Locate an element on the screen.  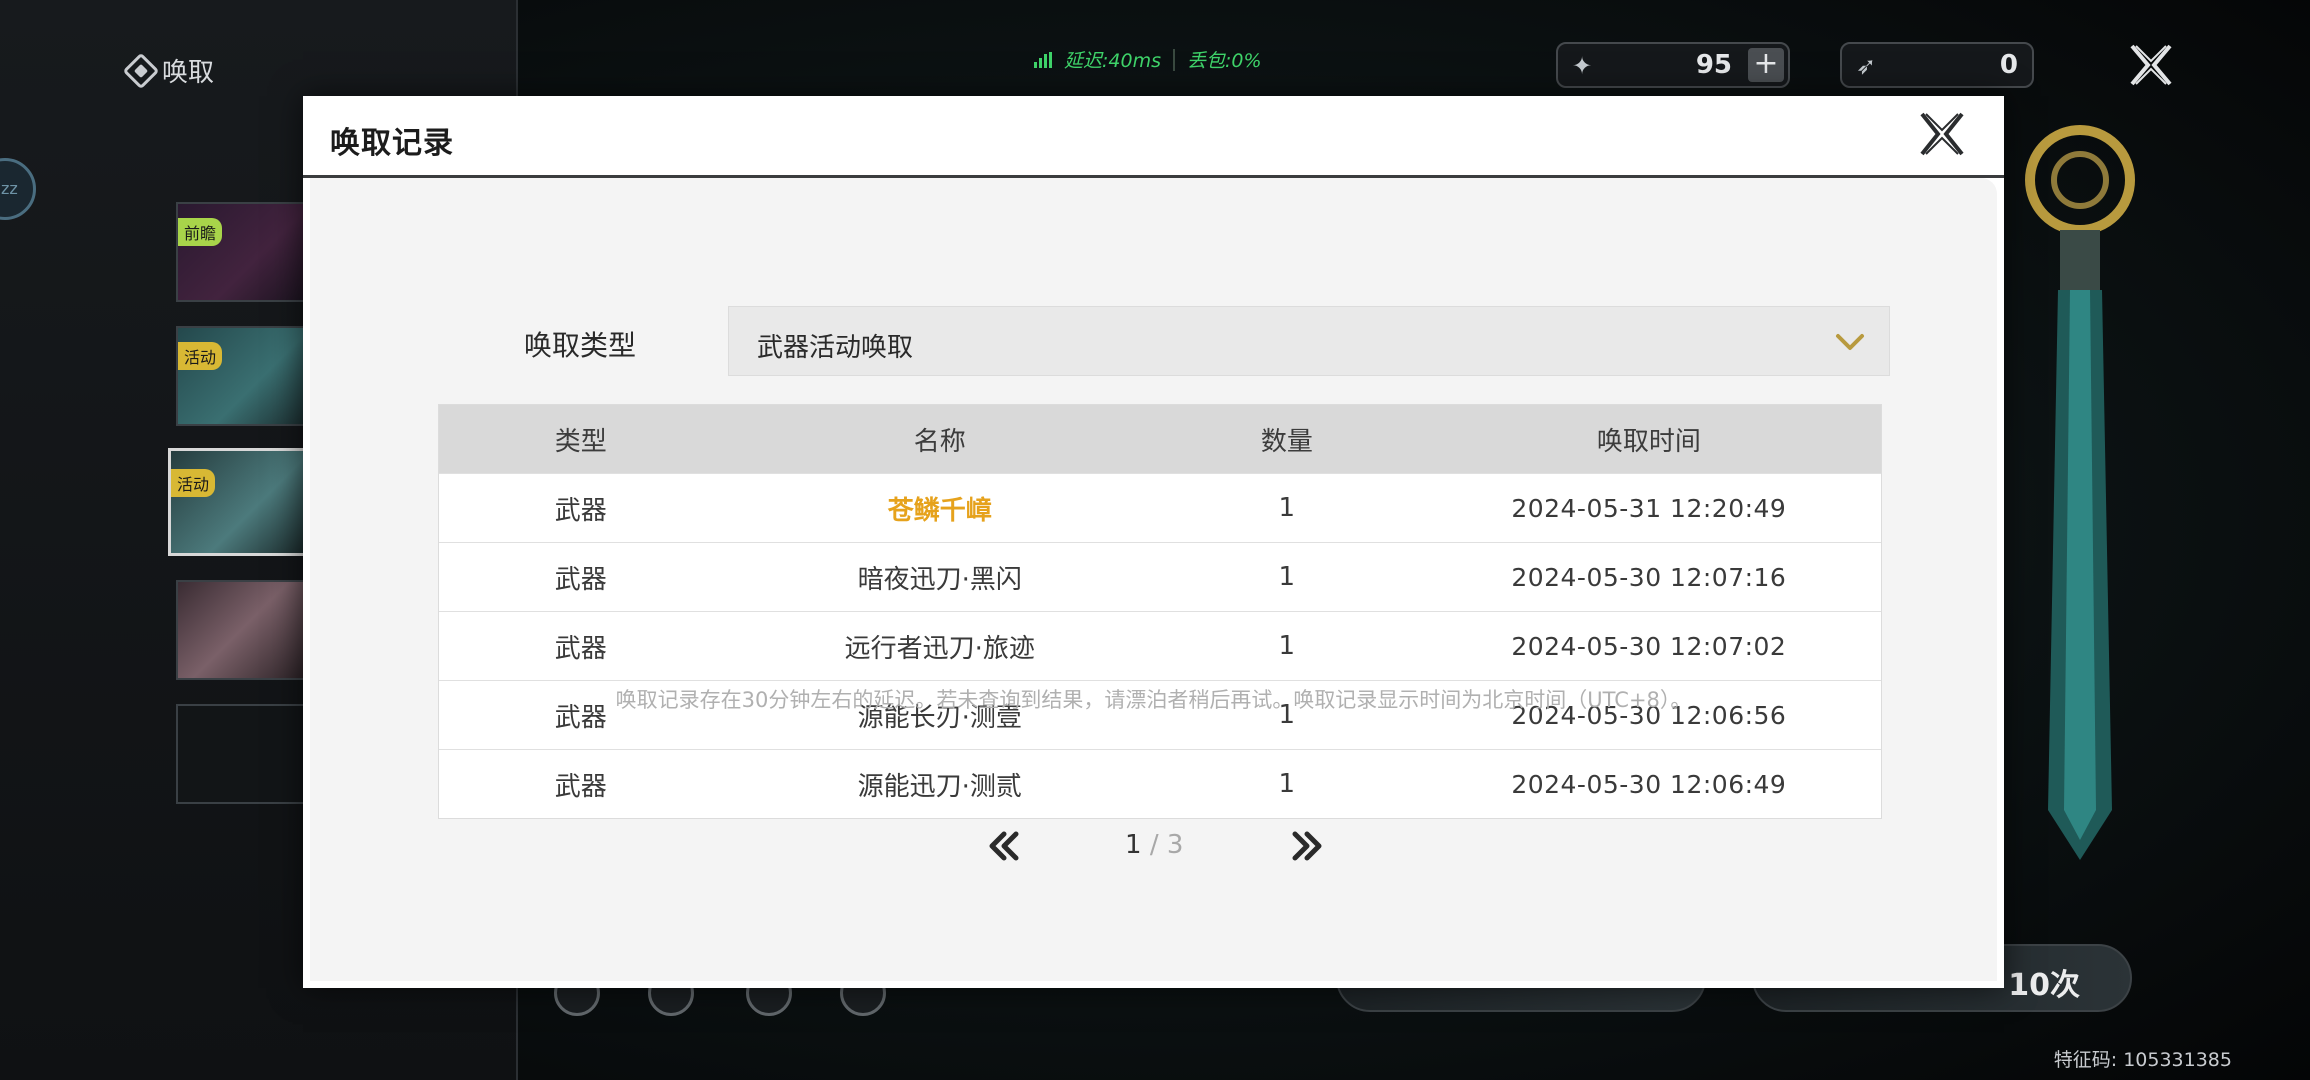
side-avatar-text: zz is located at coordinates (9, 188).